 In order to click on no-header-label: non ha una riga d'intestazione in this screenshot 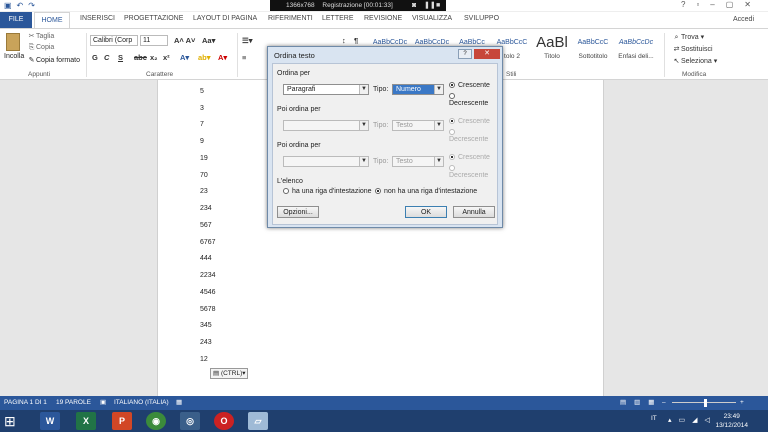, I will do `click(431, 191)`.